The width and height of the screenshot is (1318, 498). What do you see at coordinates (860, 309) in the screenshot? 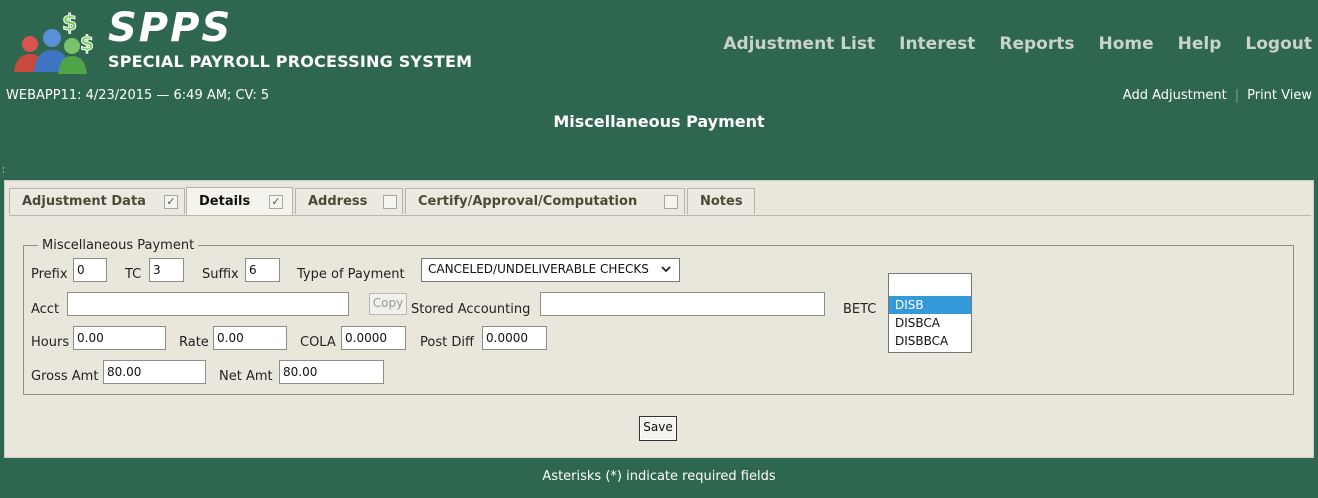
I see `betc-label: BETC` at bounding box center [860, 309].